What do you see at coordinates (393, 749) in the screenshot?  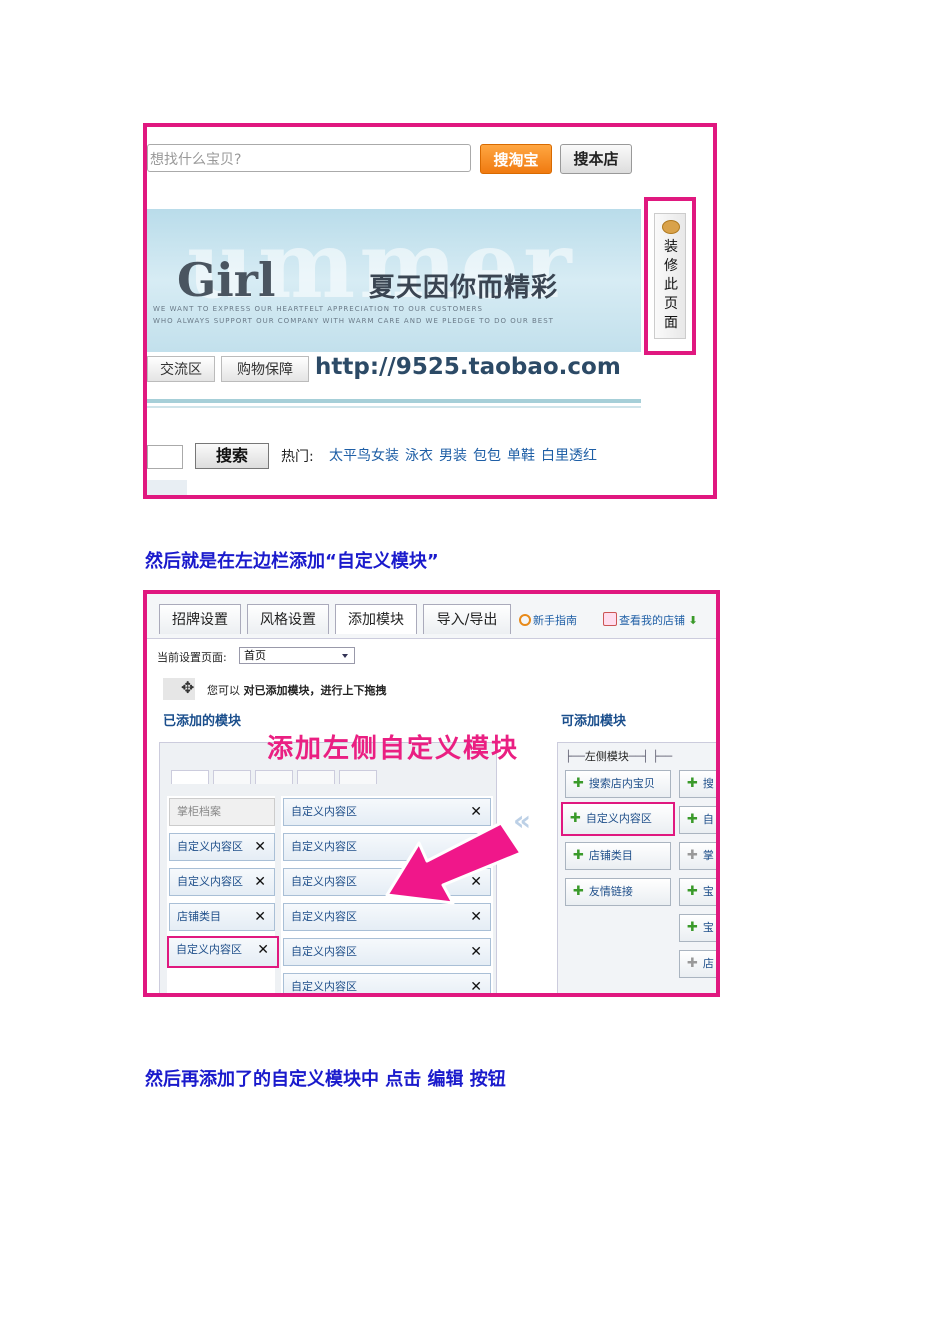 I see `annotation-text: 添加左侧自定义模块` at bounding box center [393, 749].